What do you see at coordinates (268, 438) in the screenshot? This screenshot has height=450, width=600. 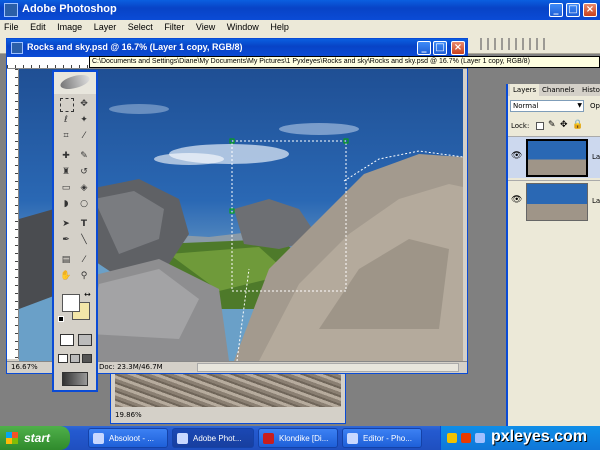 I see `solitaire-icon` at bounding box center [268, 438].